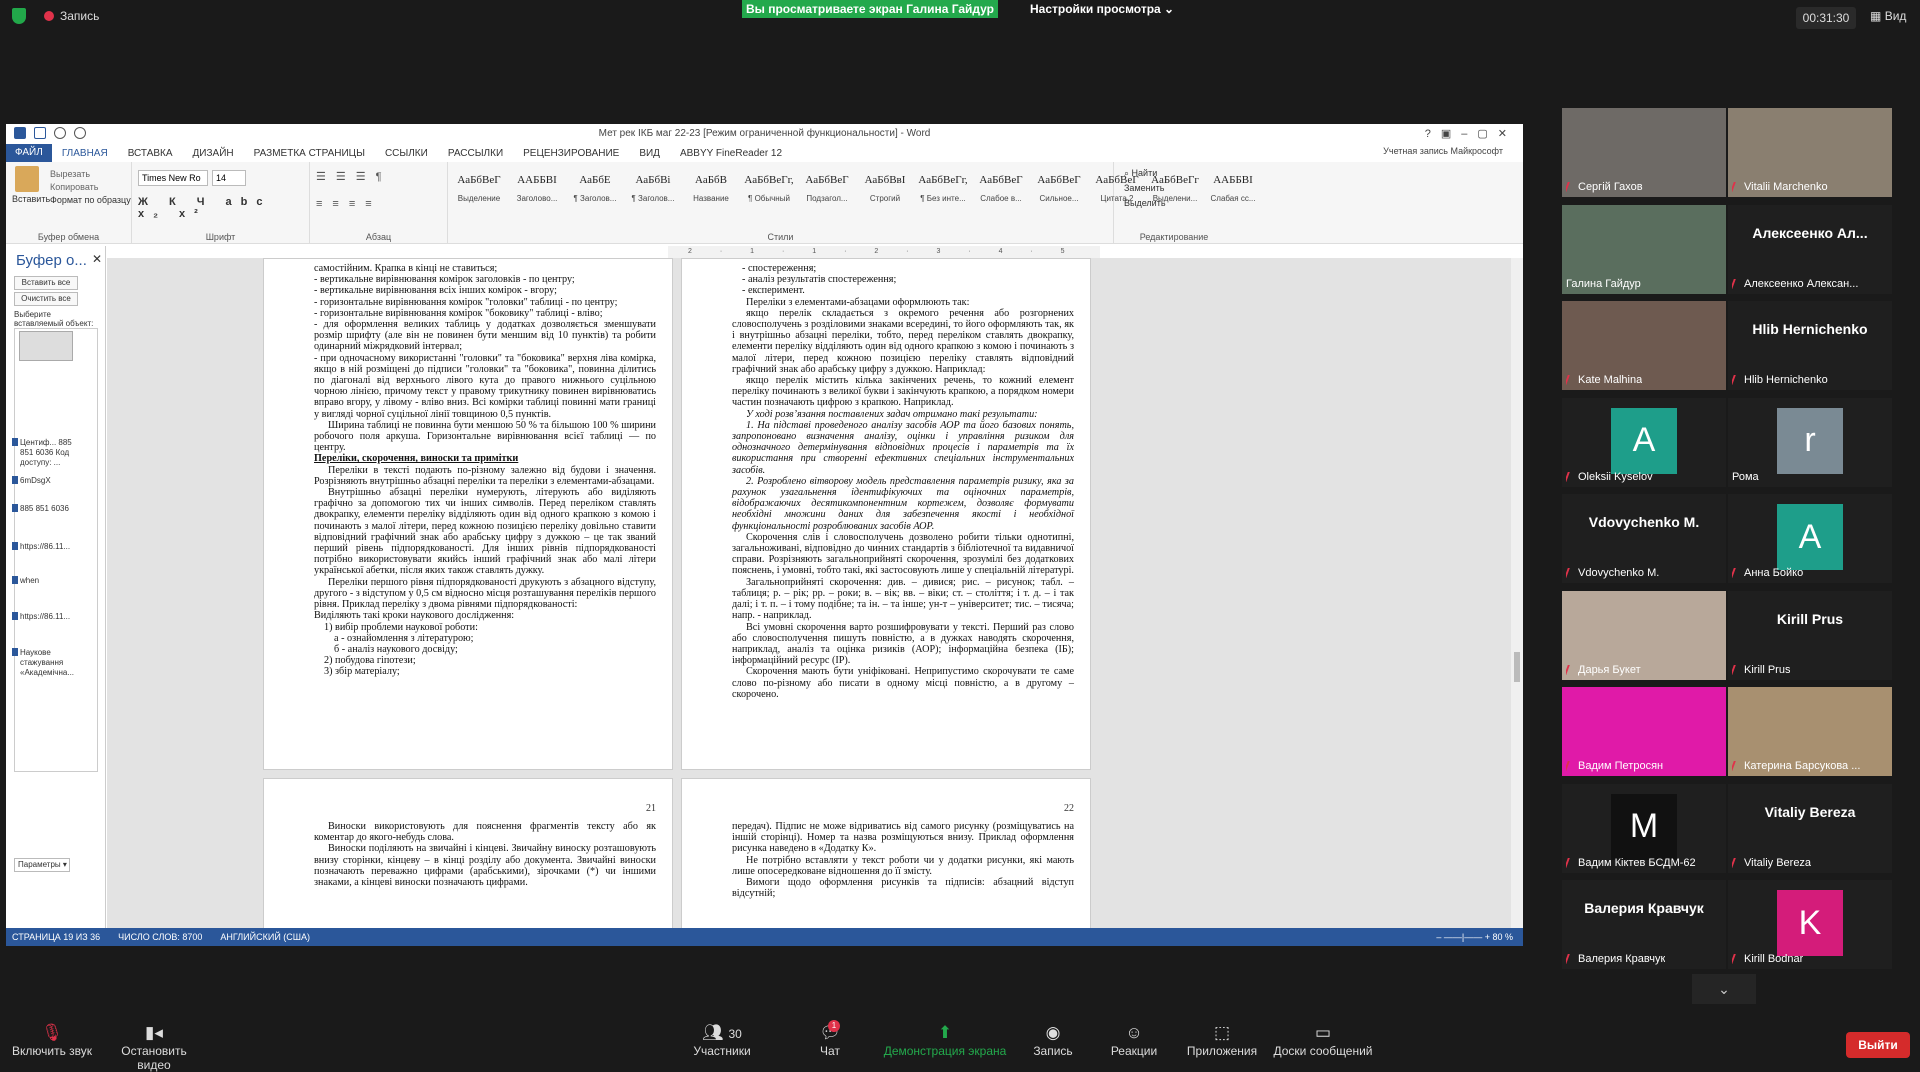 Image resolution: width=1920 pixels, height=1072 pixels. I want to click on paragraph-buttons: ☰☰☰¶, so click(354, 176).